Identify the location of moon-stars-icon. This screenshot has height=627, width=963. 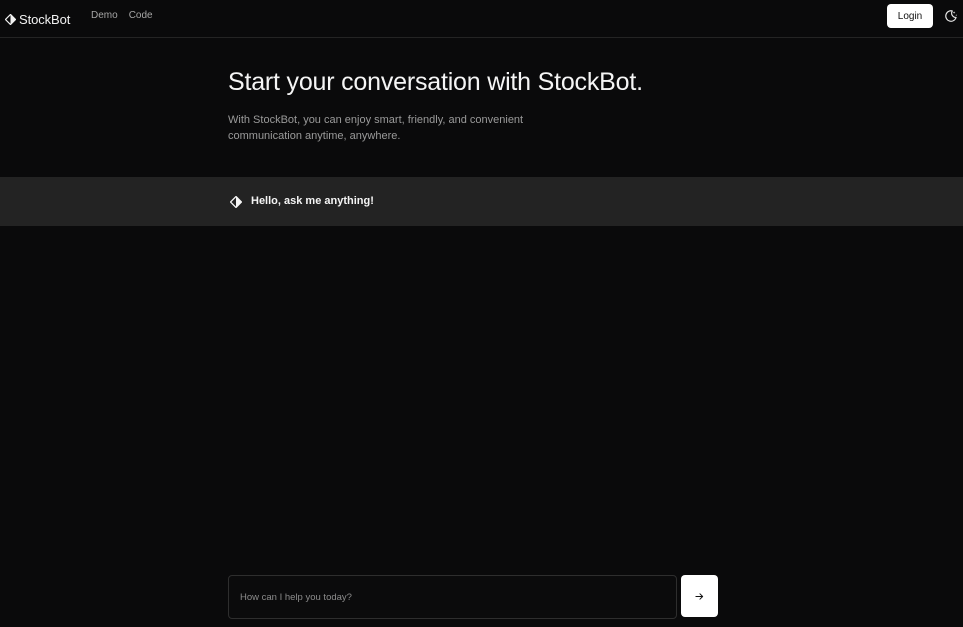
(951, 16).